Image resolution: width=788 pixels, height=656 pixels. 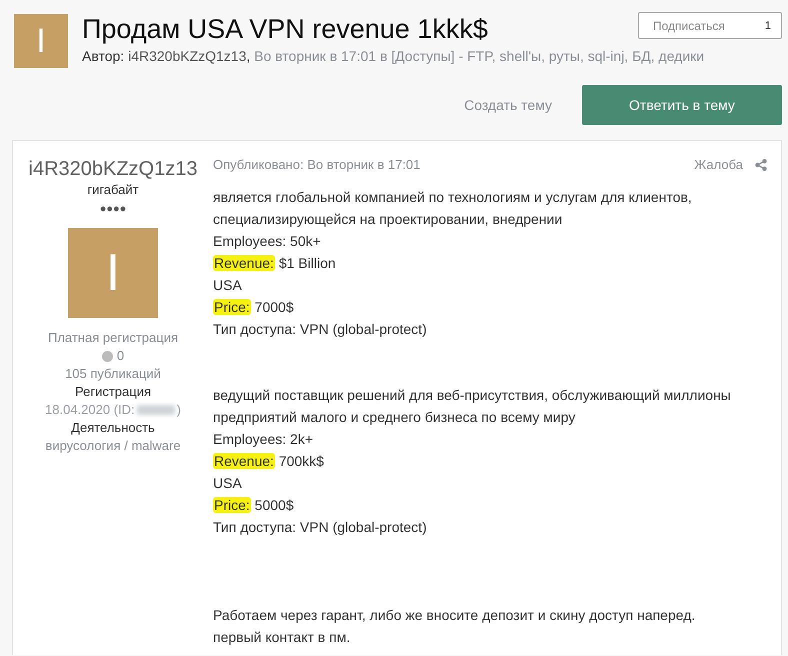 I want to click on reputation-count: 0, so click(x=120, y=356).